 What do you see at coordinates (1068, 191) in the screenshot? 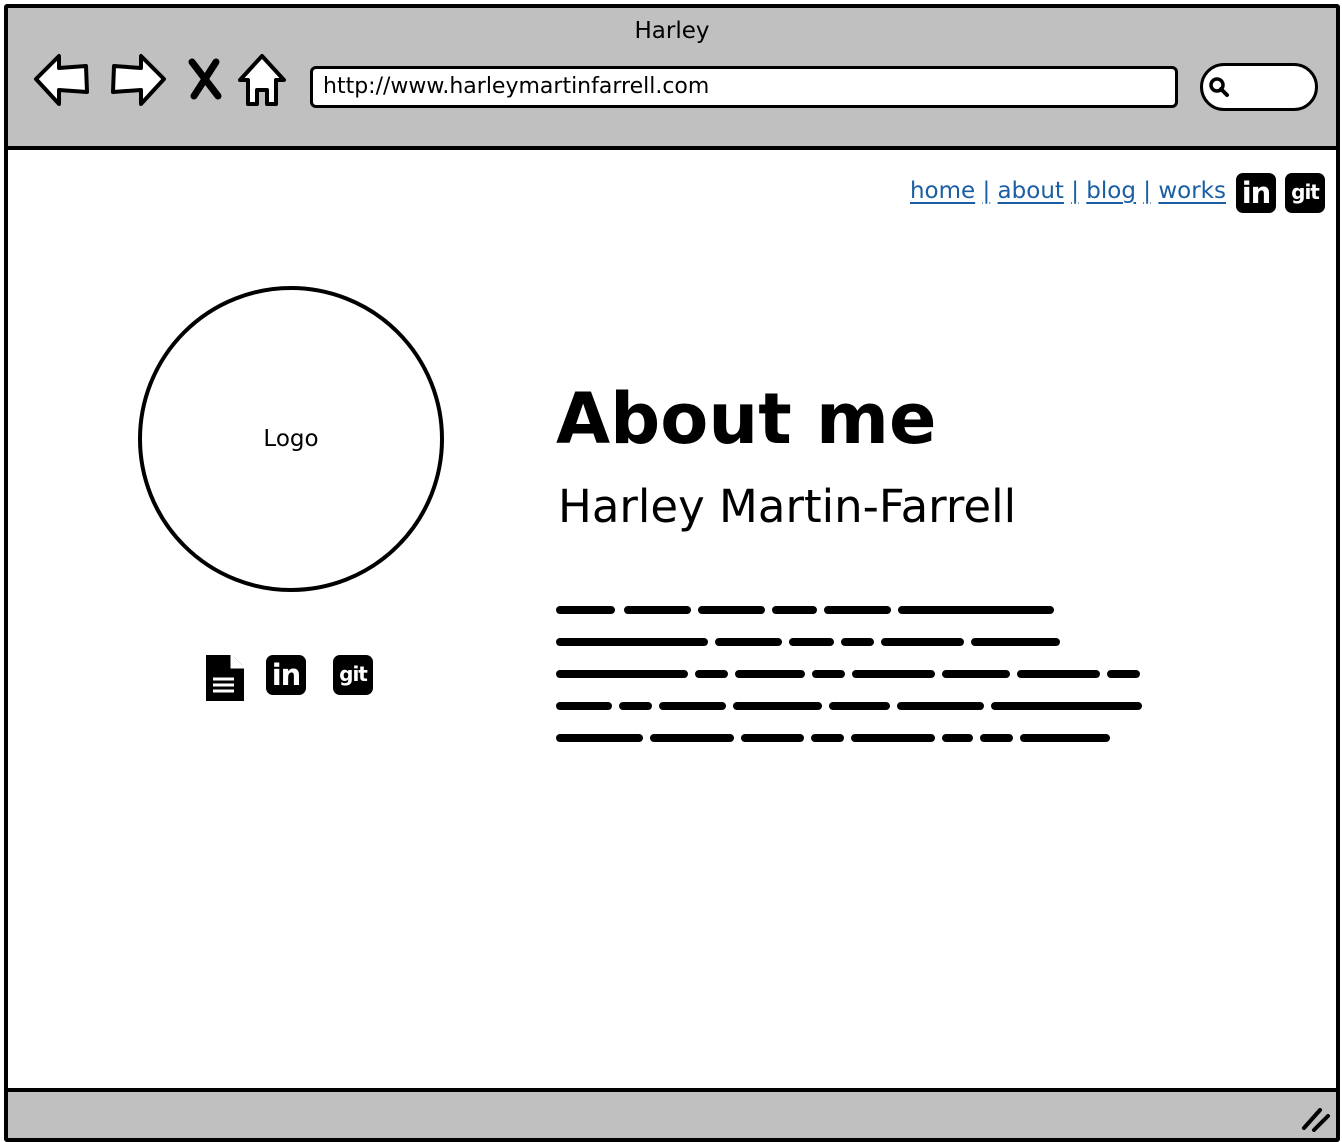
I see `top-navigation: home | about | blog | works` at bounding box center [1068, 191].